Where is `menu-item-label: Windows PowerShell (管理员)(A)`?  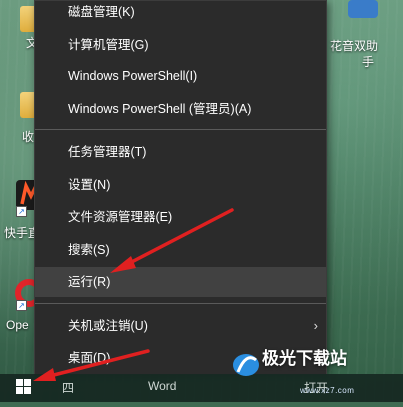 menu-item-label: Windows PowerShell (管理员)(A) is located at coordinates (160, 109).